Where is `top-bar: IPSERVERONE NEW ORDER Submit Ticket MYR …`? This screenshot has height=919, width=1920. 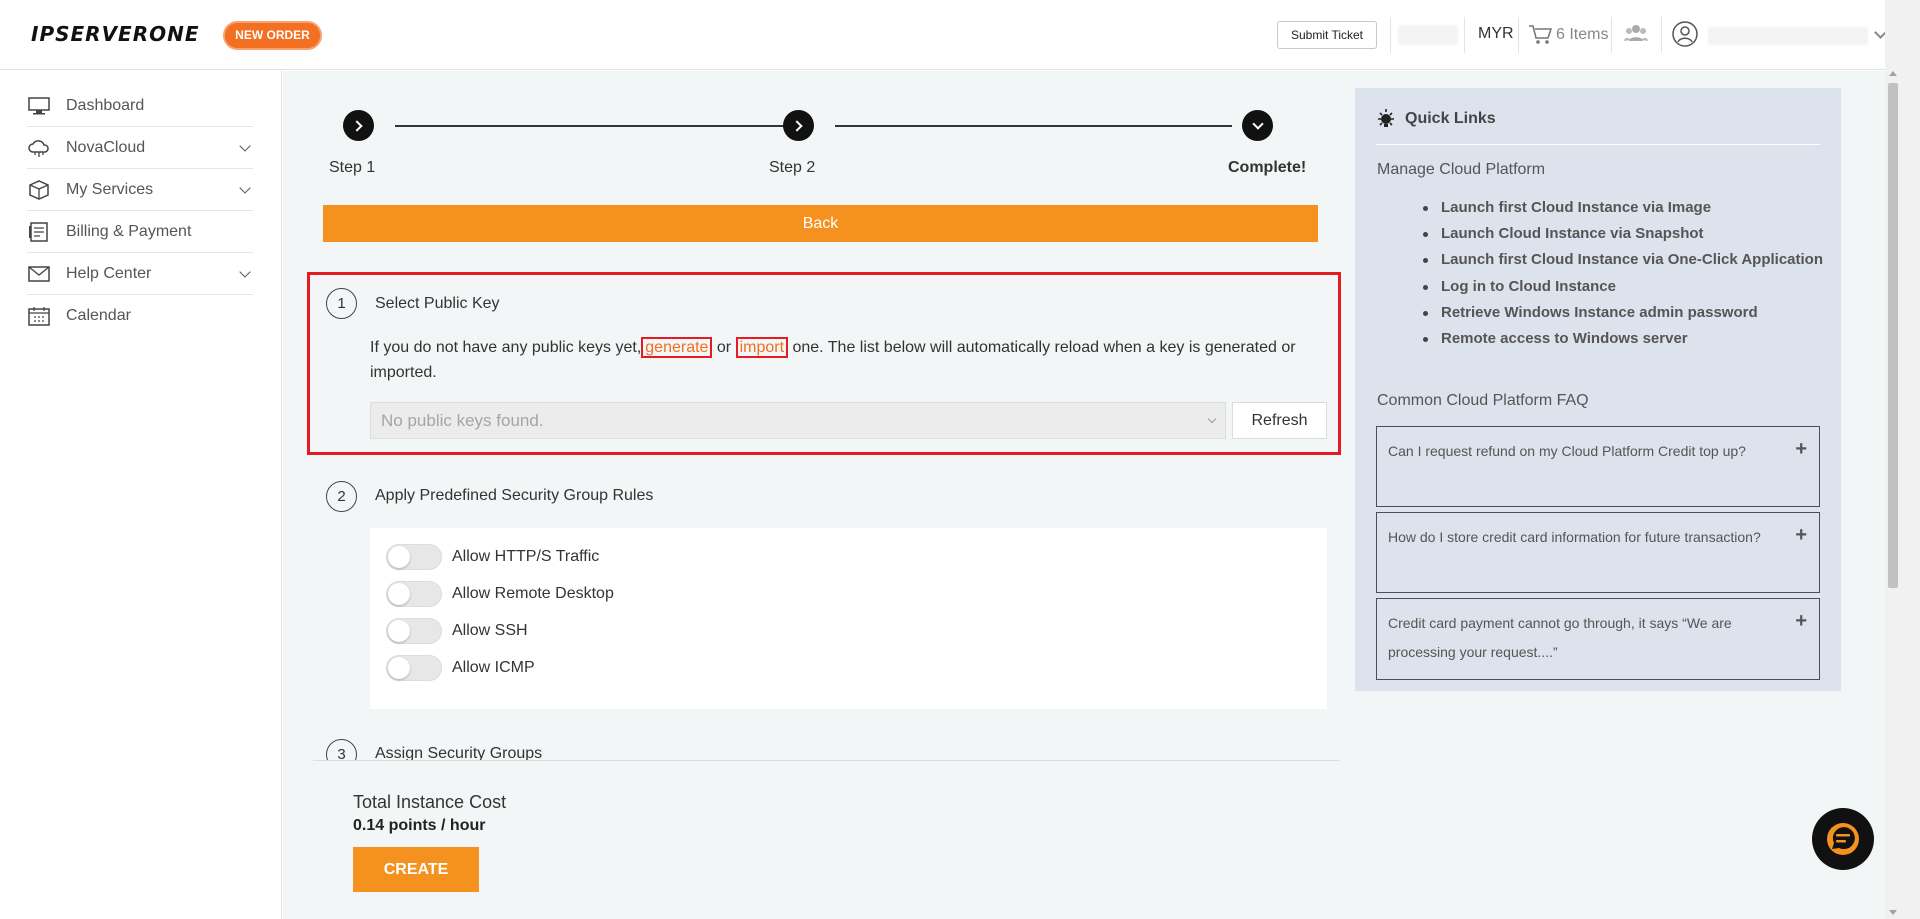
top-bar: IPSERVERONE NEW ORDER Submit Ticket MYR … is located at coordinates (943, 35).